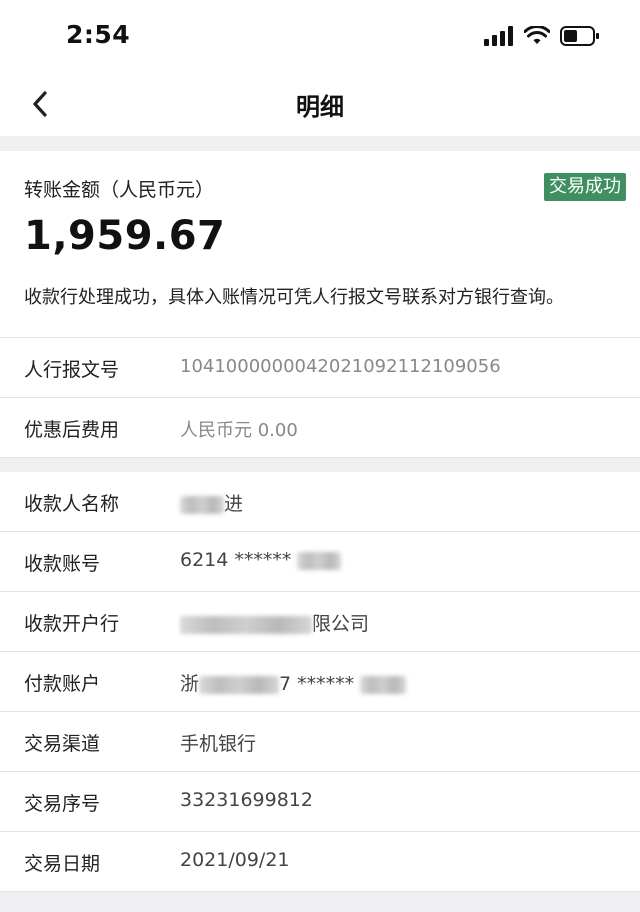 This screenshot has width=640, height=912. Describe the element at coordinates (62, 744) in the screenshot. I see `row-label: 交易渠道` at that location.